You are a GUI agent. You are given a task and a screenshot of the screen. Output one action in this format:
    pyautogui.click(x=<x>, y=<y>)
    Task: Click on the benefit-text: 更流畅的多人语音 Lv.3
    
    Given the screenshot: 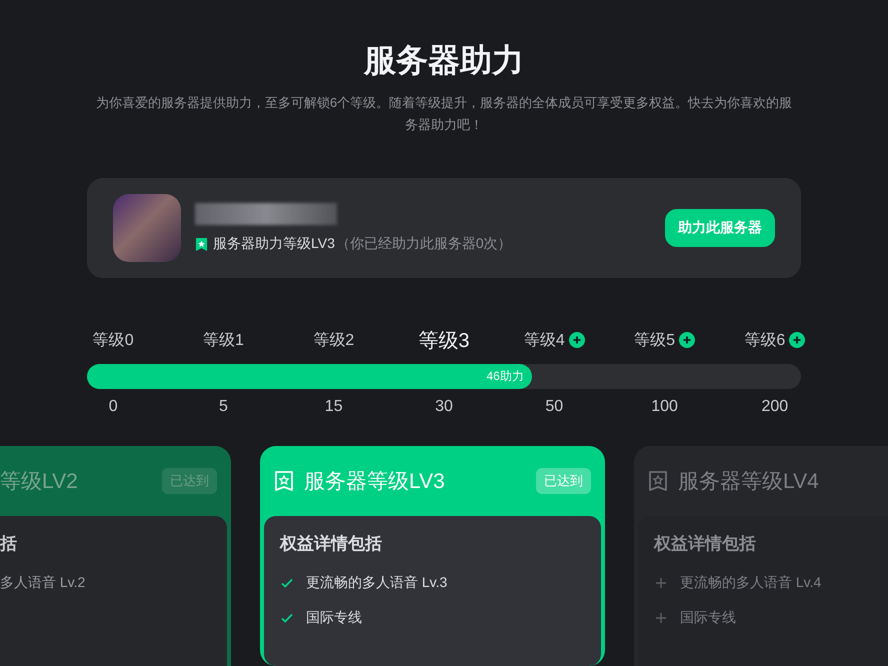 What is the action you would take?
    pyautogui.click(x=377, y=583)
    